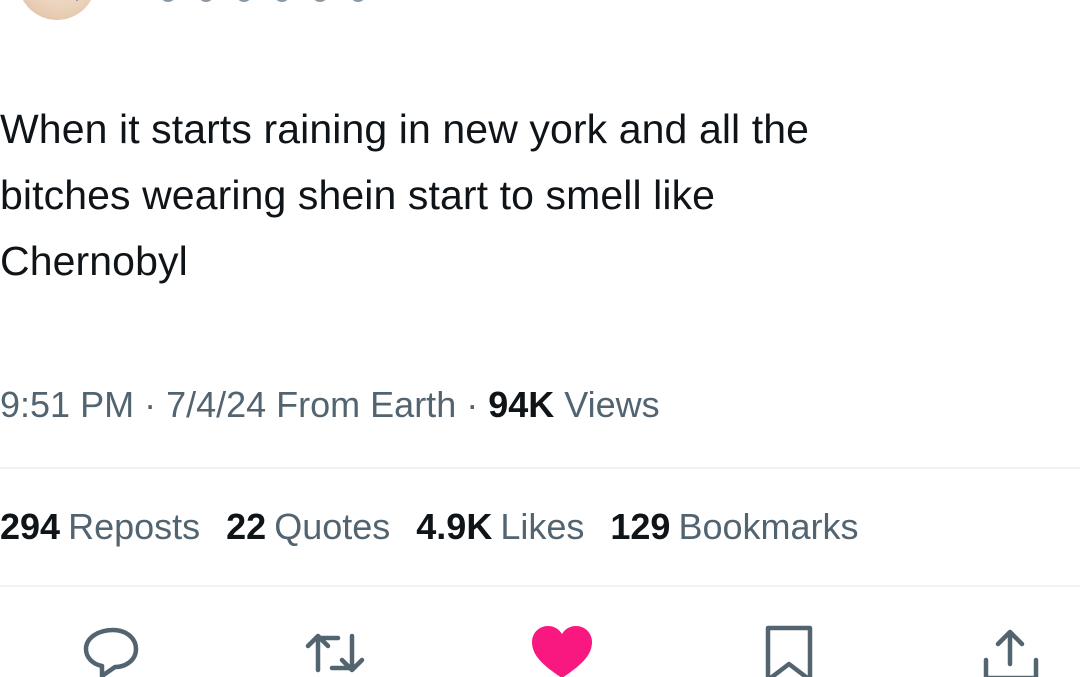 This screenshot has height=677, width=1080. I want to click on quotes-label: Quotes, so click(332, 526).